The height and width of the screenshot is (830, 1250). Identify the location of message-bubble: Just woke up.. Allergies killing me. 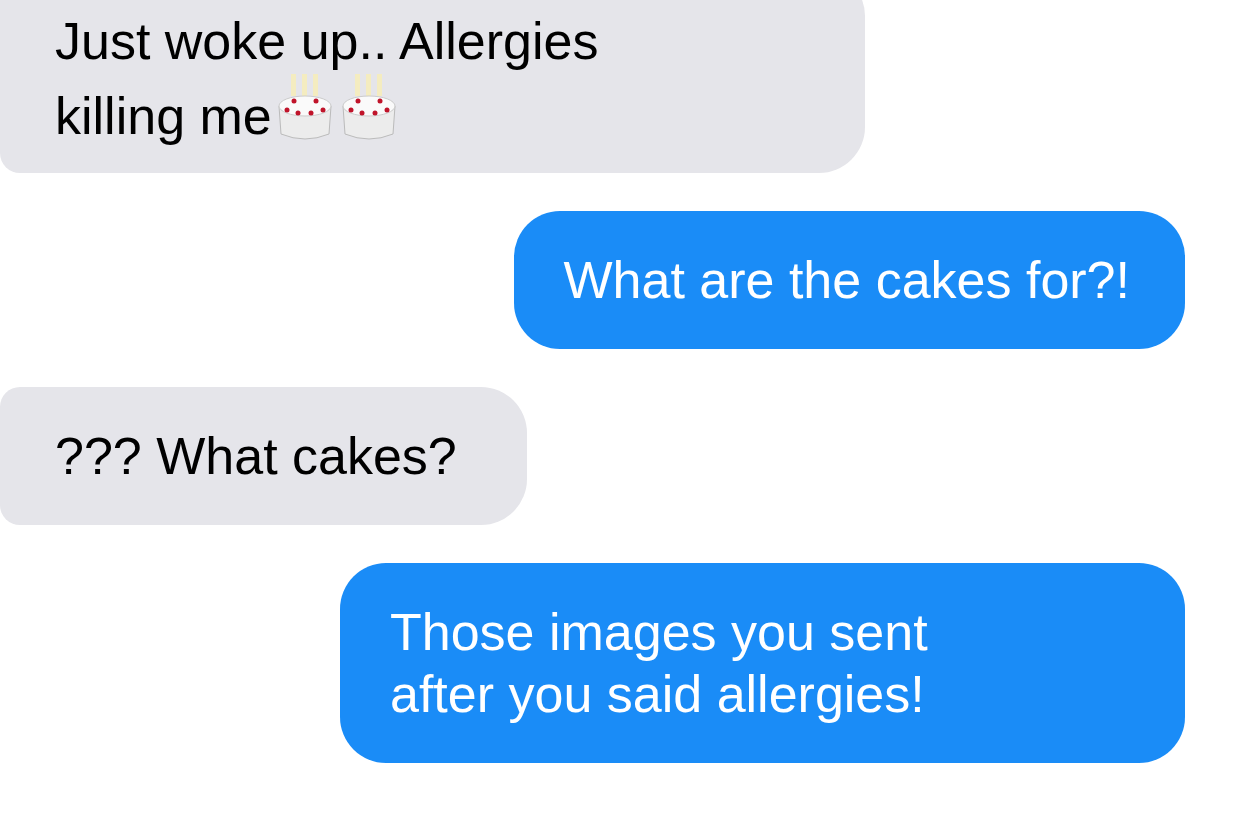
(432, 86).